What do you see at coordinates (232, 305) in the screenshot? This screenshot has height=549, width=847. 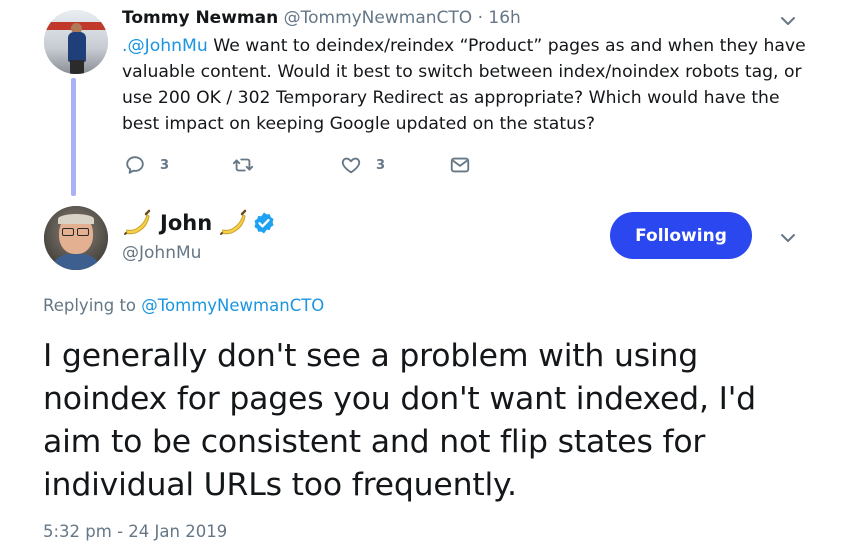 I see `replying-to-mention: @TommyNewmanCTO` at bounding box center [232, 305].